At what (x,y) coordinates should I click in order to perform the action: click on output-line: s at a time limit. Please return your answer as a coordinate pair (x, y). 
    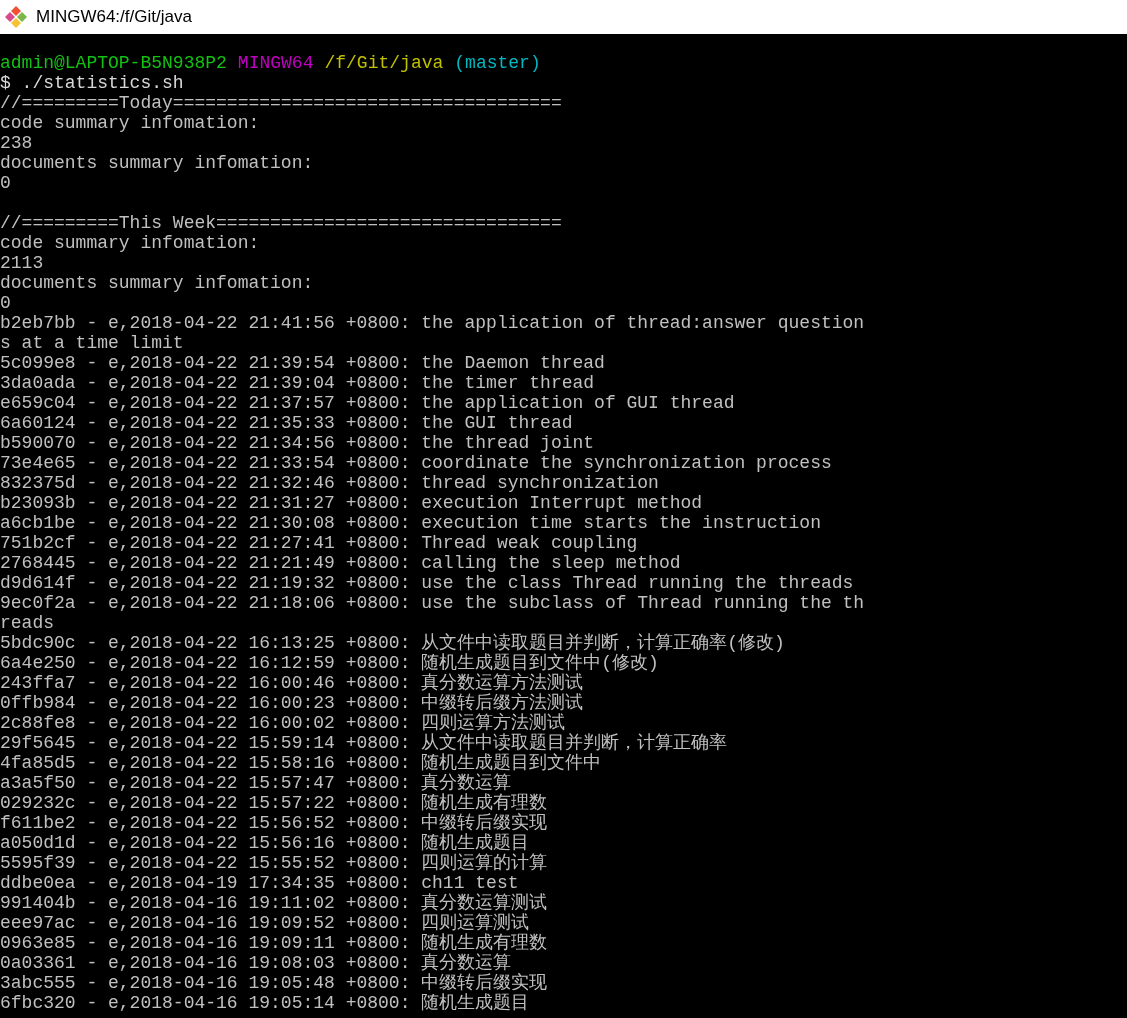
    Looking at the image, I should click on (92, 343).